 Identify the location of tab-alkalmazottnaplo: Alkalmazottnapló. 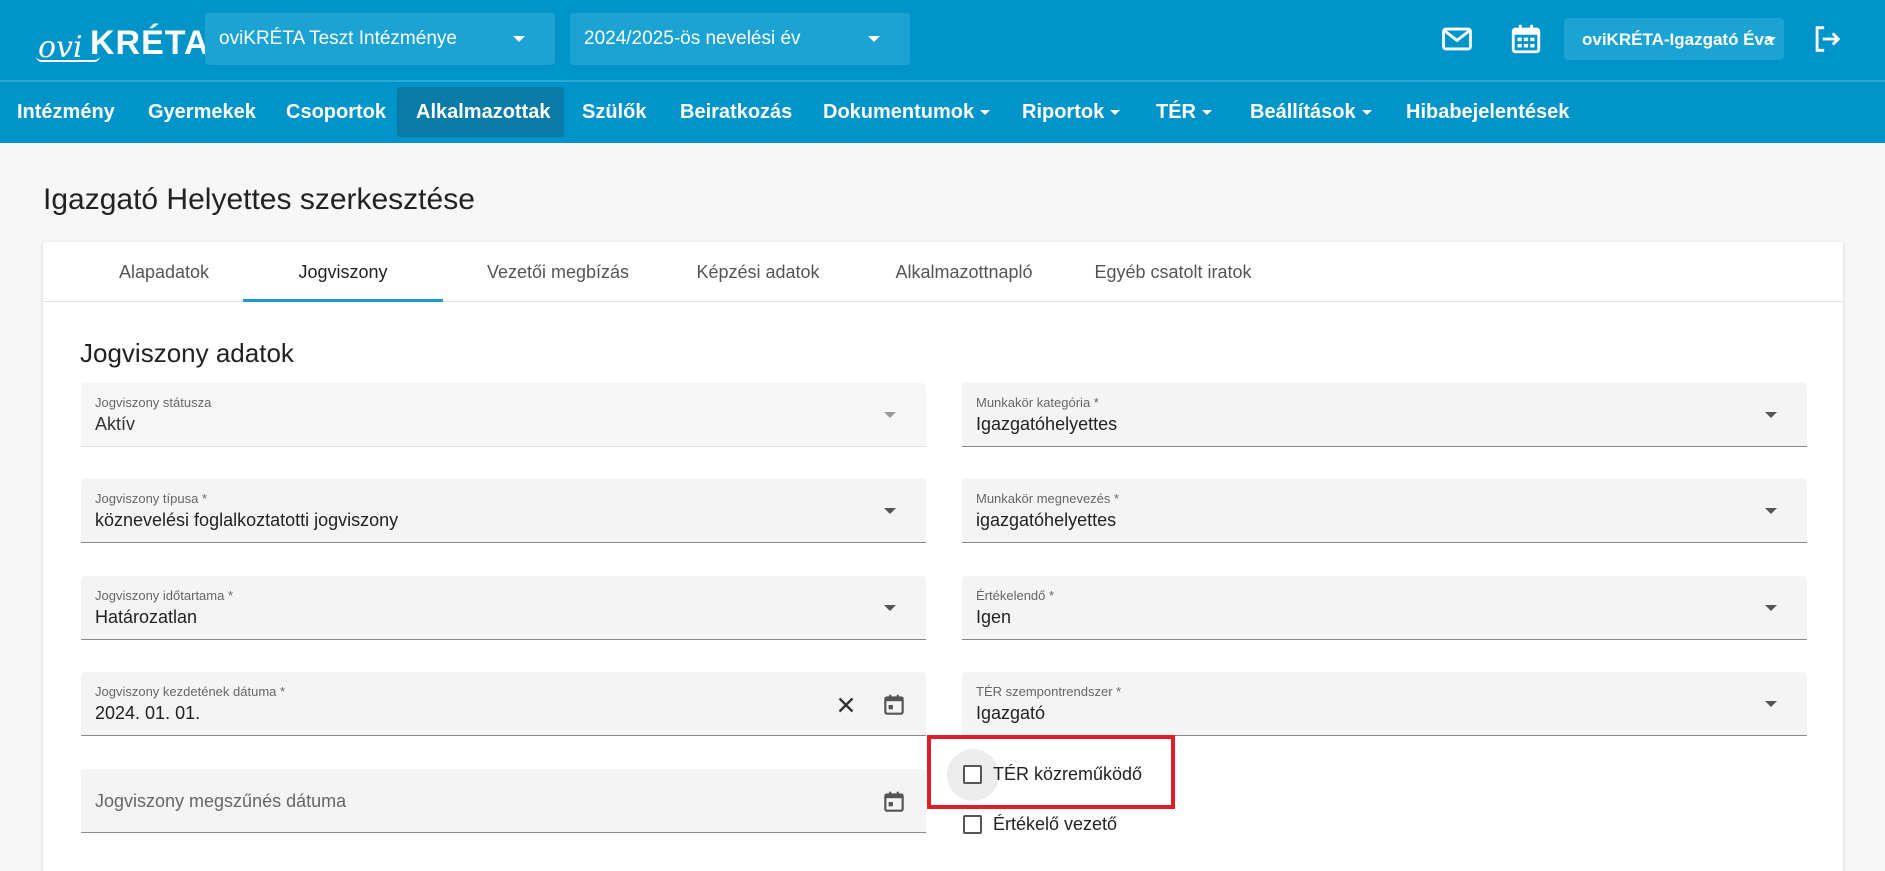
(964, 272).